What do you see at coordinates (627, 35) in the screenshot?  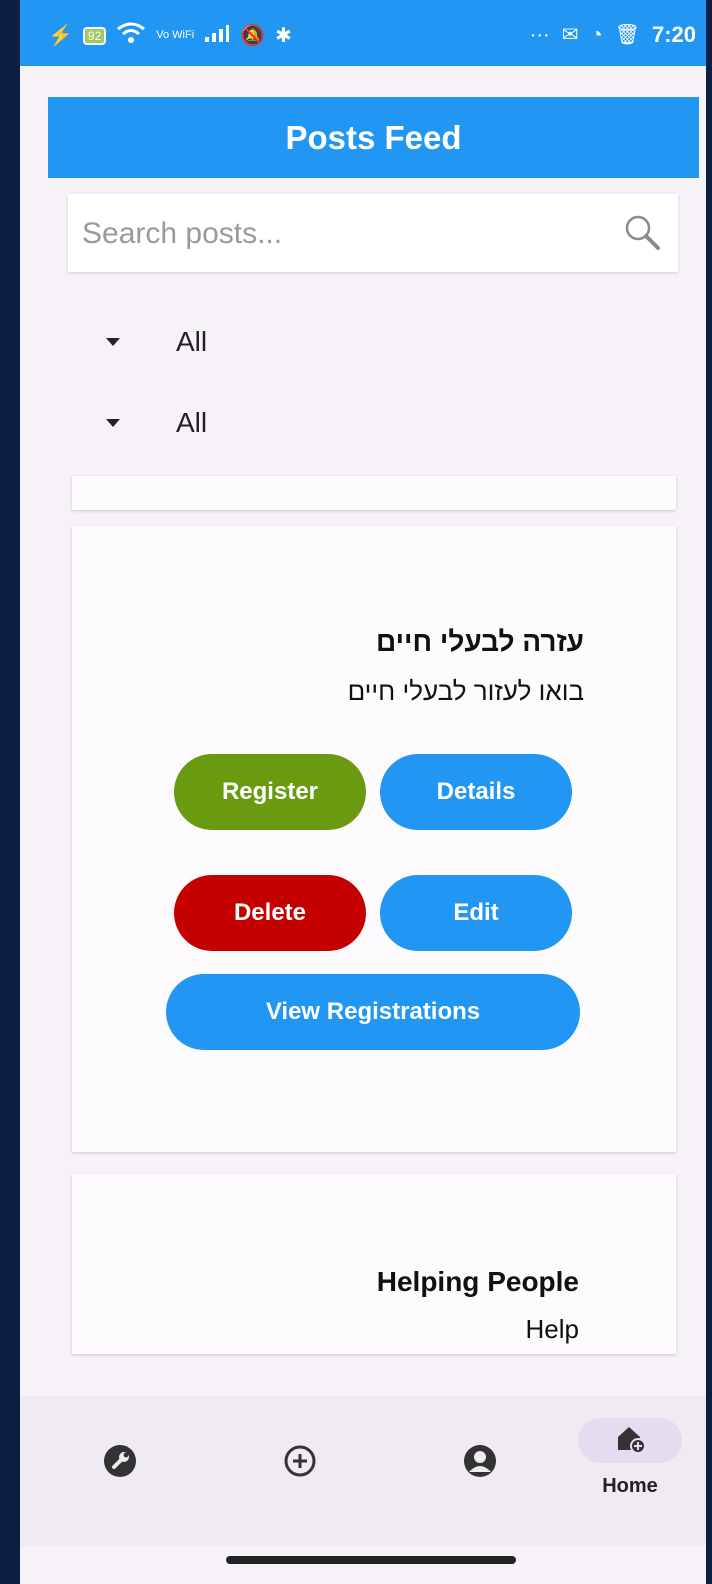 I see `trash-icon: 🗑` at bounding box center [627, 35].